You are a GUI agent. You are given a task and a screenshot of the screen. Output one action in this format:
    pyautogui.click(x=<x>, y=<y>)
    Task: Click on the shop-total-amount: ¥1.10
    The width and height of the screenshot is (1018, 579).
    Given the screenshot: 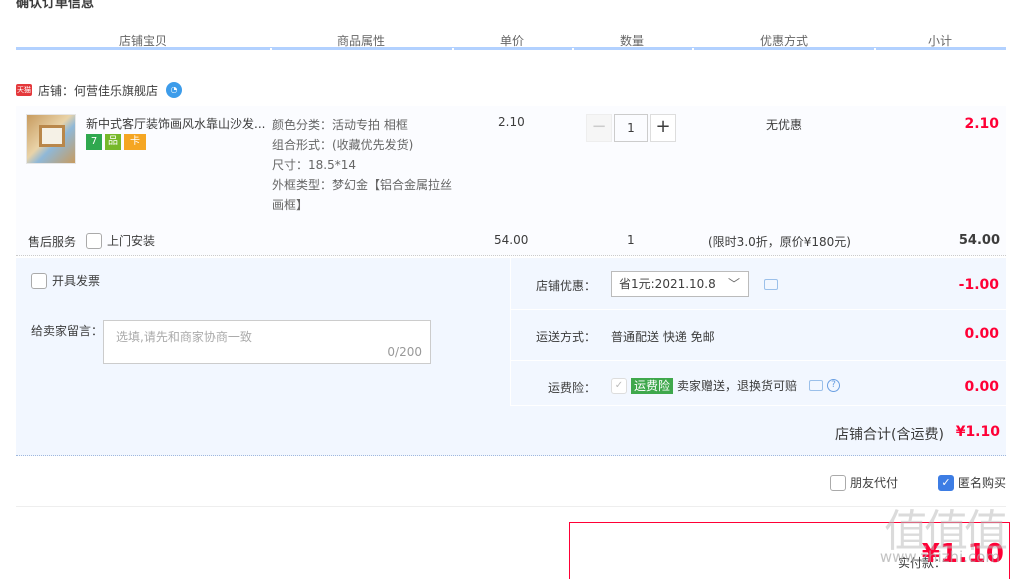 What is the action you would take?
    pyautogui.click(x=977, y=432)
    